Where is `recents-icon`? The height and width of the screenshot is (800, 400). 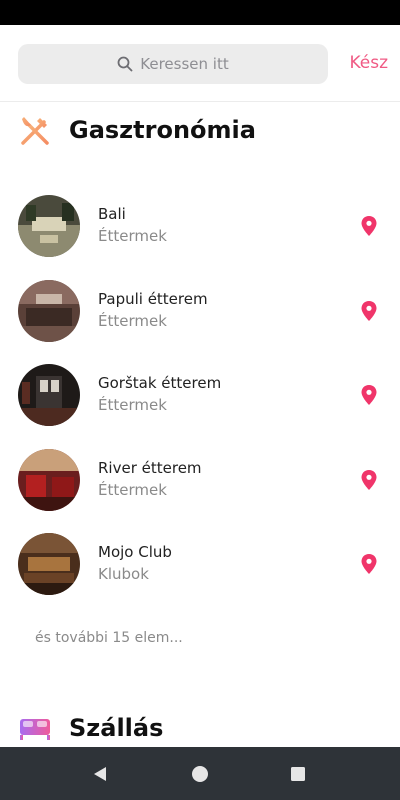 recents-icon is located at coordinates (298, 774).